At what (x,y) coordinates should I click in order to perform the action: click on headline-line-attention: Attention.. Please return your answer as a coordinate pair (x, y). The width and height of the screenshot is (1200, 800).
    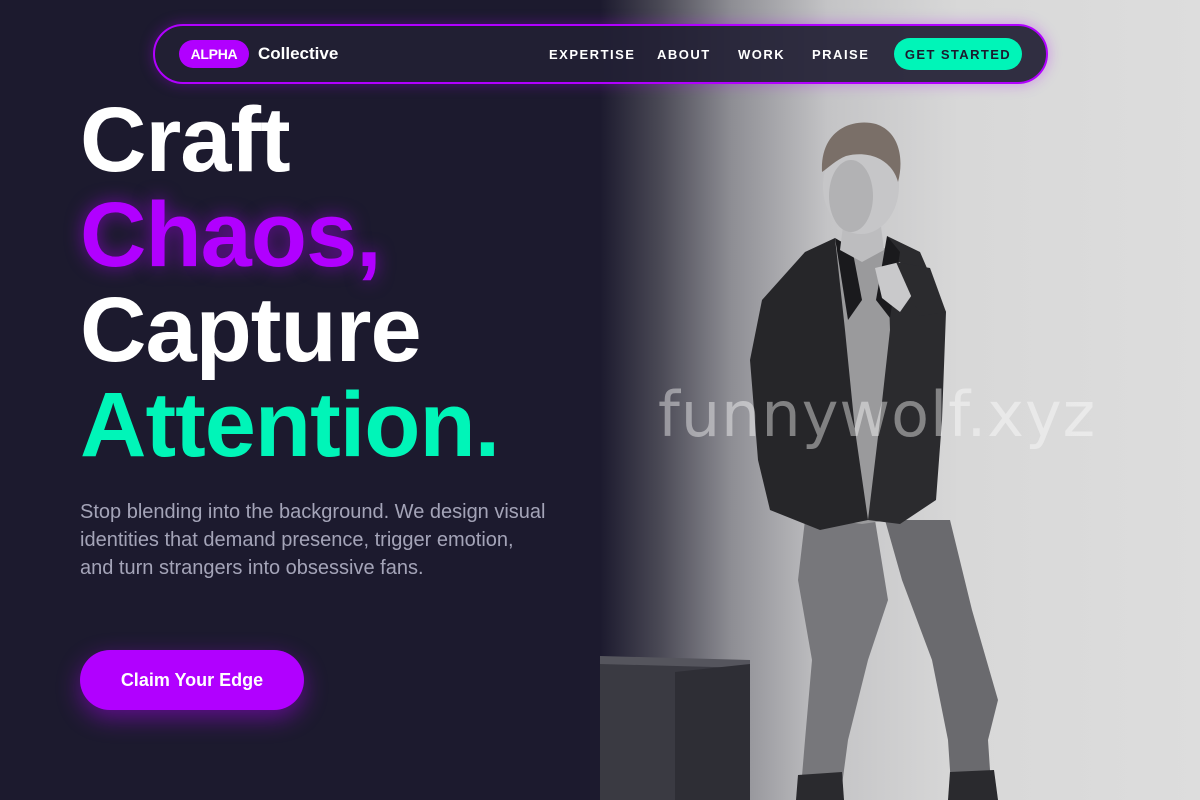
    Looking at the image, I should click on (290, 425).